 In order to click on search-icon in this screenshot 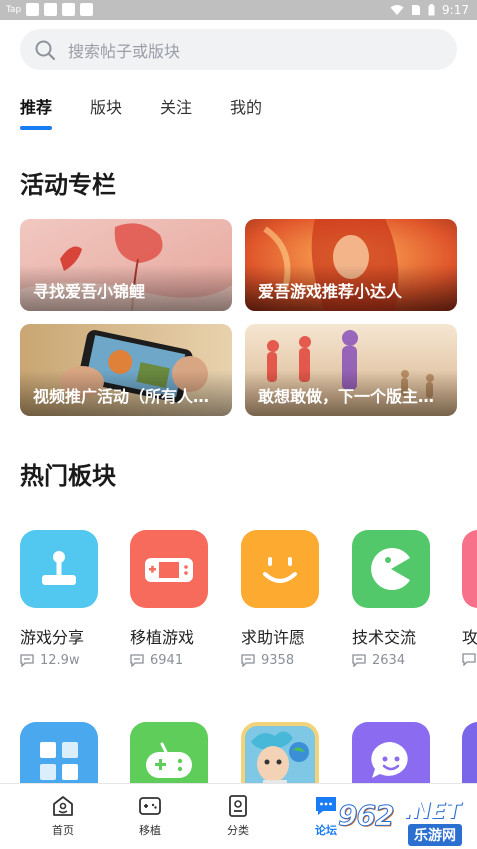, I will do `click(45, 50)`.